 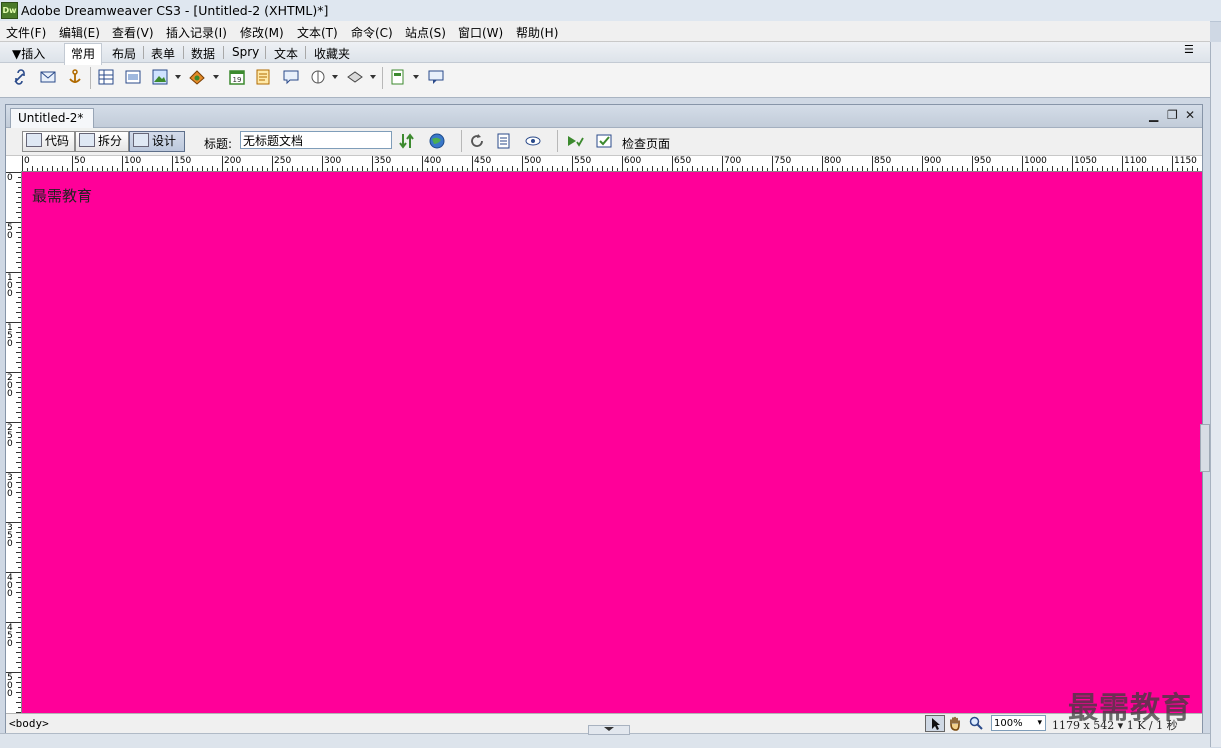 What do you see at coordinates (196, 32) in the screenshot?
I see `menu-insert: 插入记录(I)` at bounding box center [196, 32].